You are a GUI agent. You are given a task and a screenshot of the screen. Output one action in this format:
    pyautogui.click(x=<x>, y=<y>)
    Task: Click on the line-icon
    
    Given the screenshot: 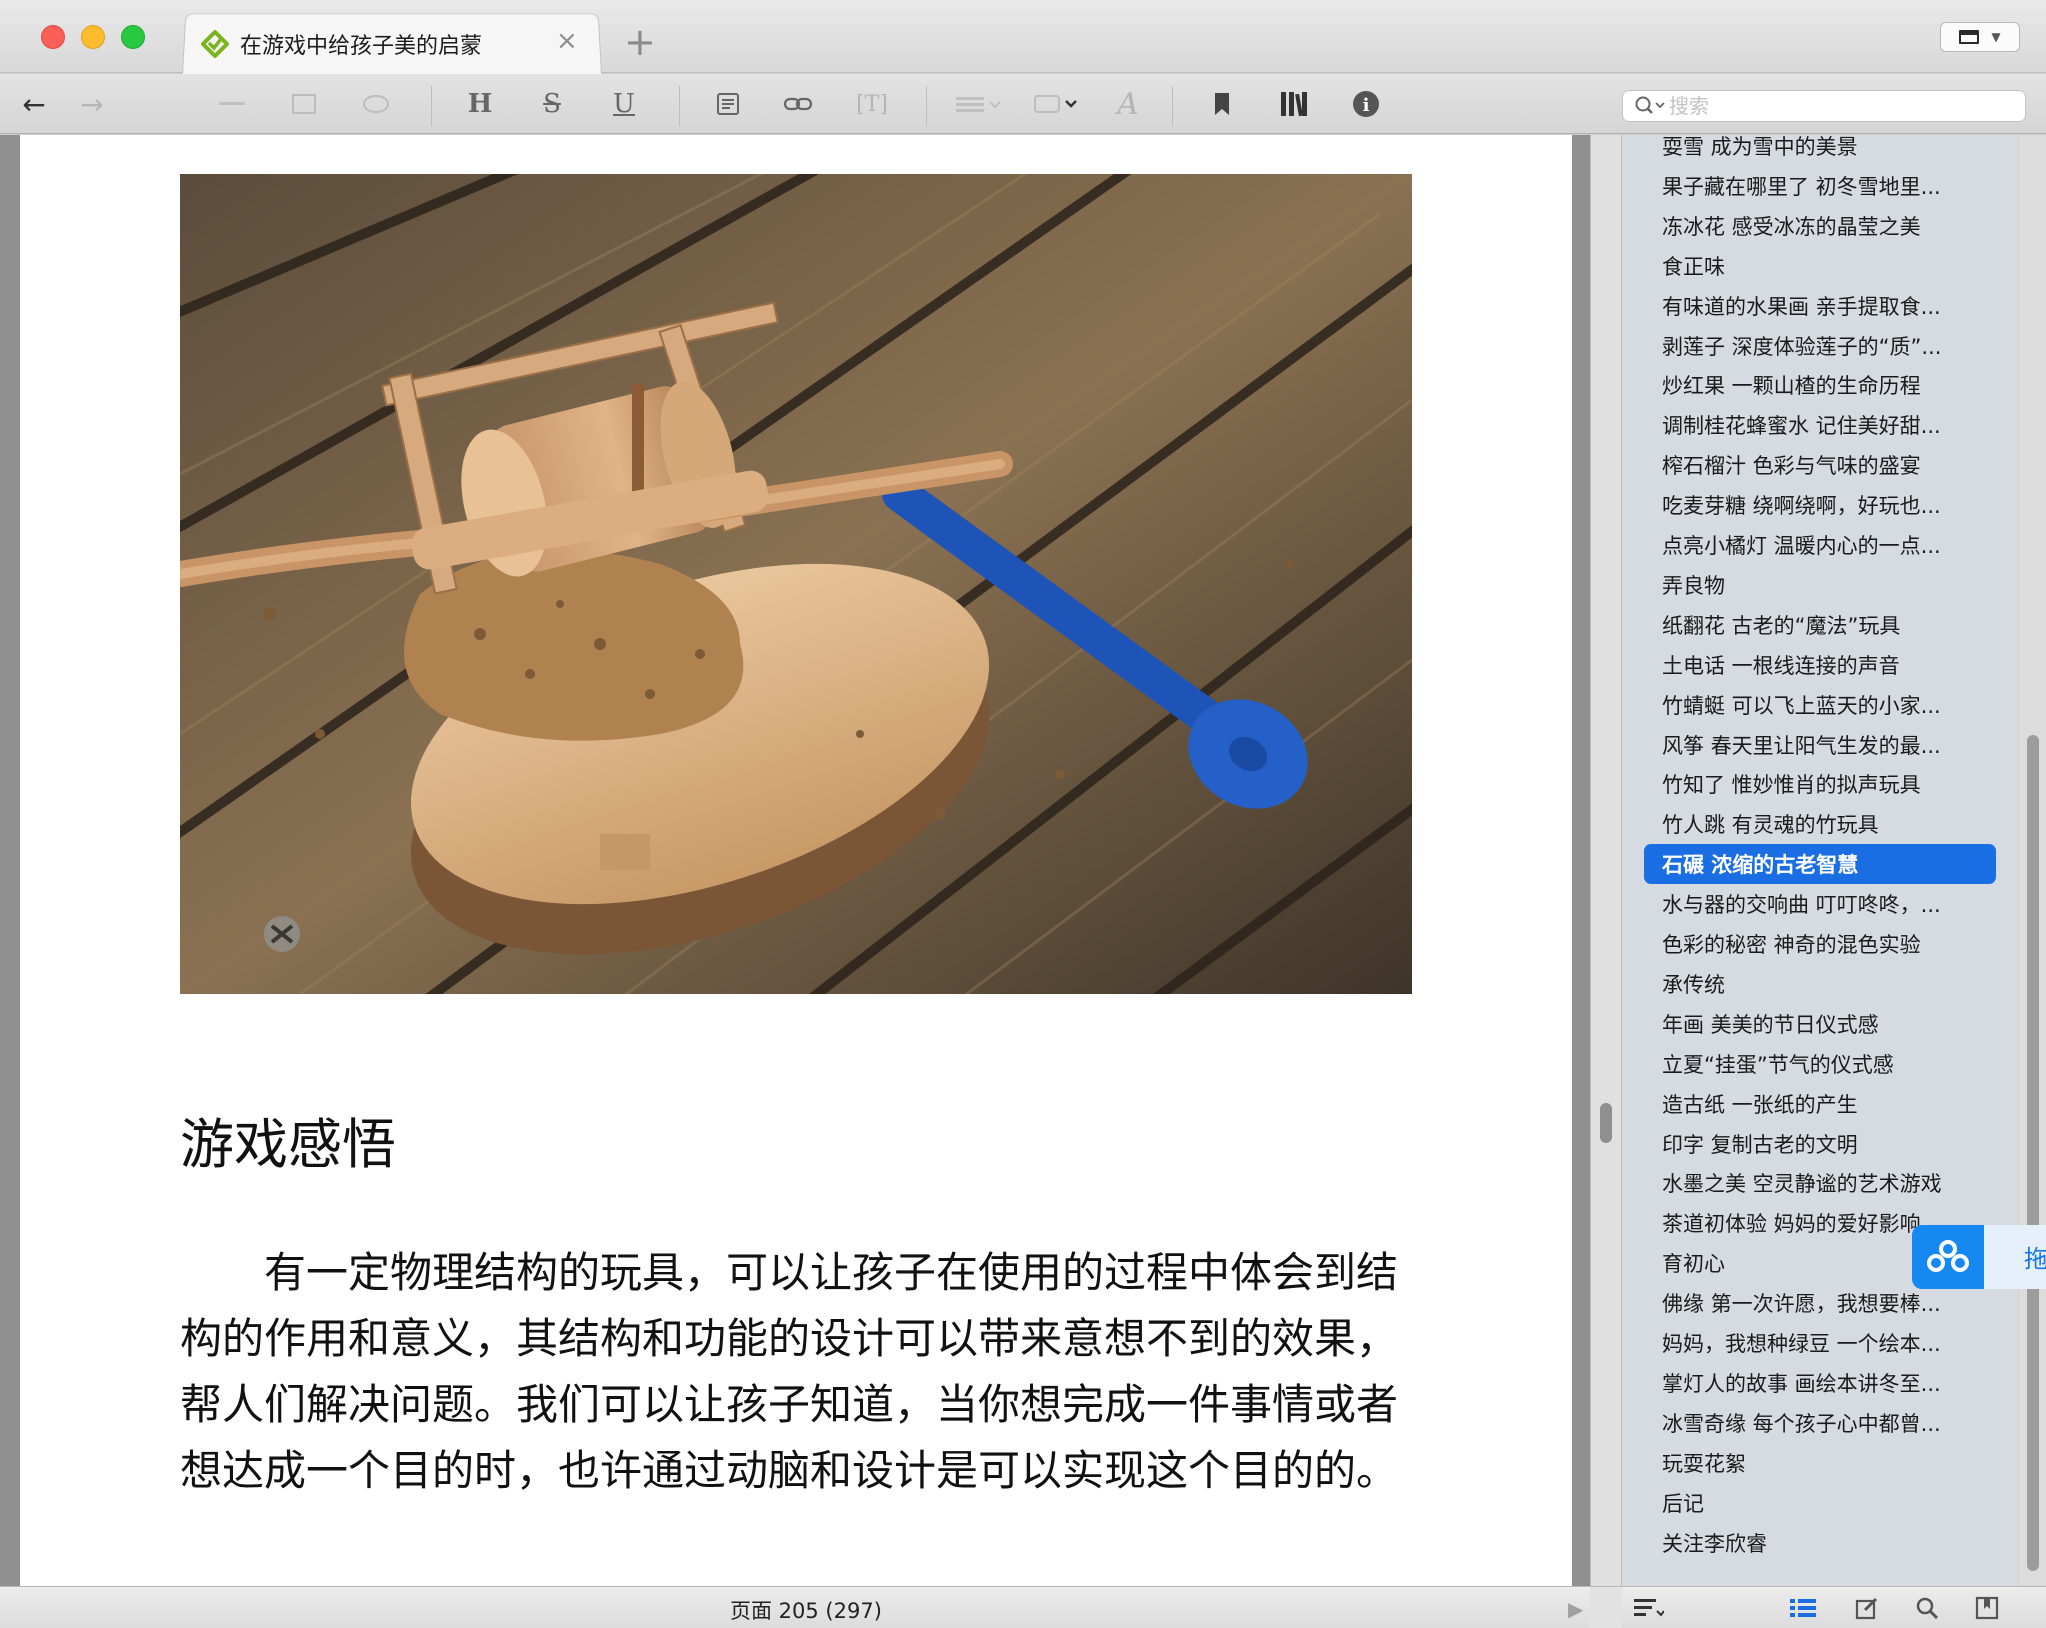 What is the action you would take?
    pyautogui.click(x=232, y=103)
    